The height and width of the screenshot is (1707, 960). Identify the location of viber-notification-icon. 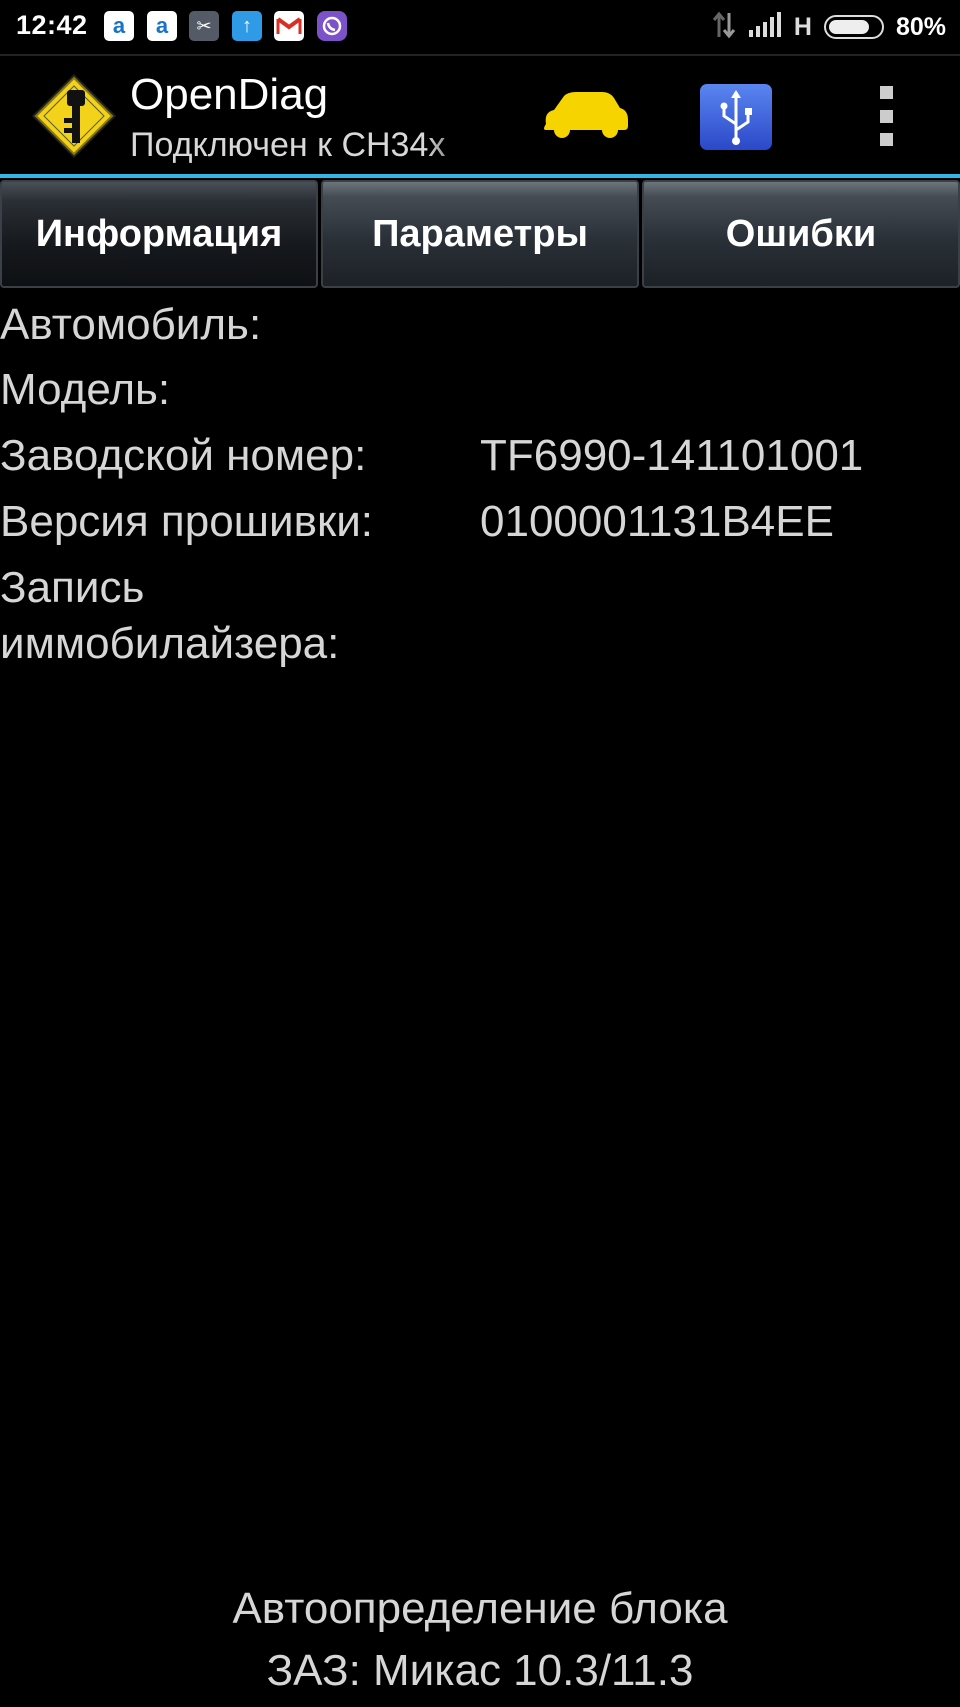
(332, 26).